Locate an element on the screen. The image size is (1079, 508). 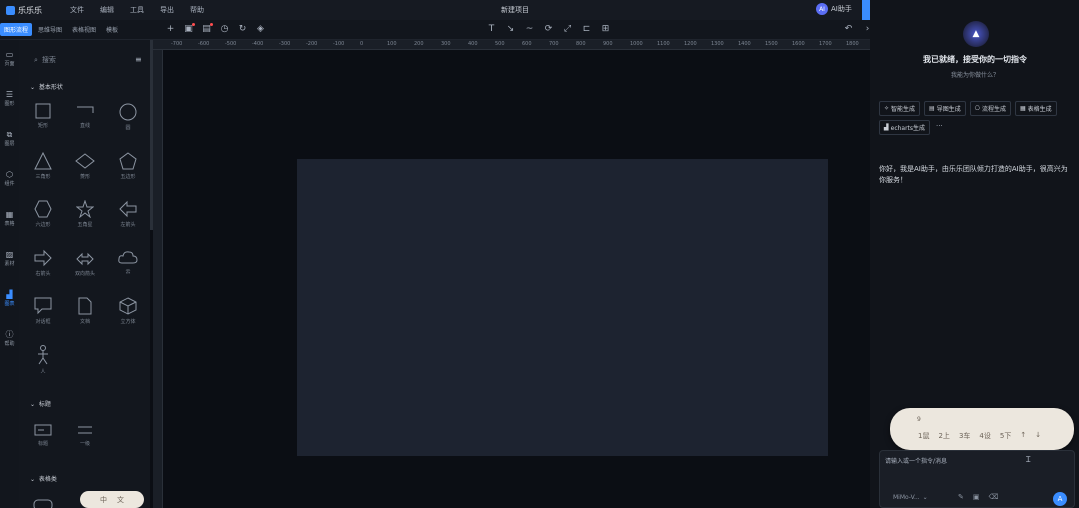
shape-heading: 标题 is located at coordinates (43, 435).